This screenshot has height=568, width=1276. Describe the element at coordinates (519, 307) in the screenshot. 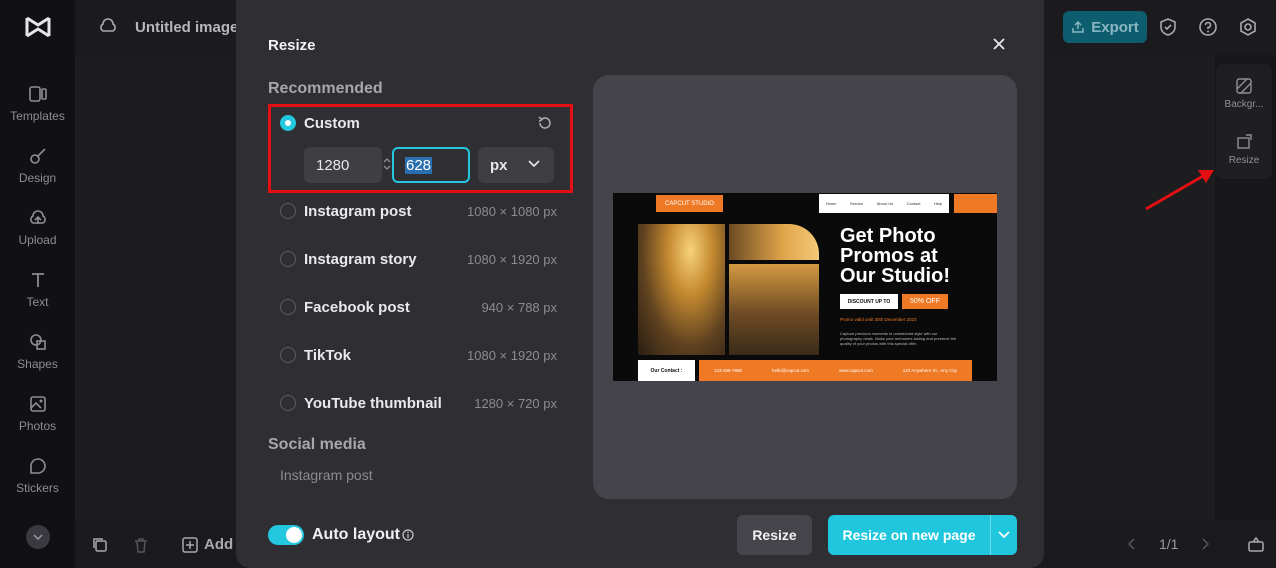

I see `option-size: 940 × 788 px` at that location.